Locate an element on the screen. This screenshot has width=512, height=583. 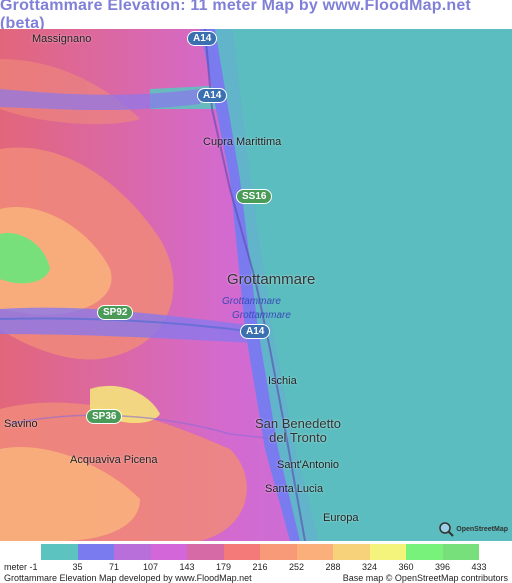
road-shield-sp36: SP36 is located at coordinates (104, 416).